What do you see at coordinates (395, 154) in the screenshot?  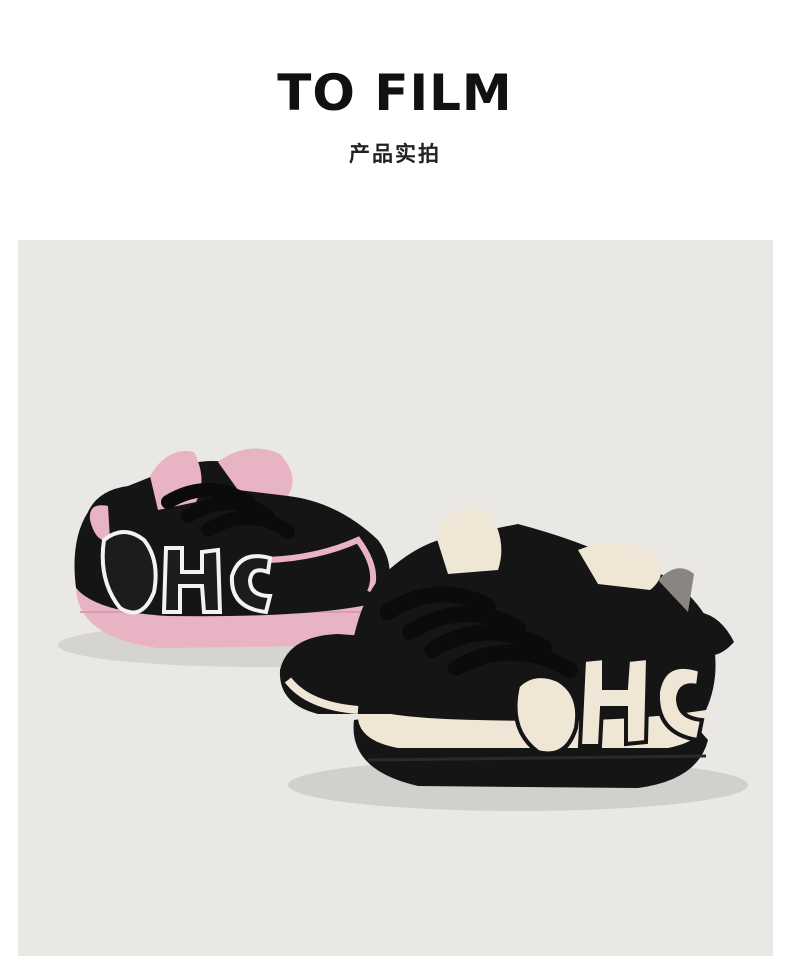 I see `page-subtitle: 产品实拍` at bounding box center [395, 154].